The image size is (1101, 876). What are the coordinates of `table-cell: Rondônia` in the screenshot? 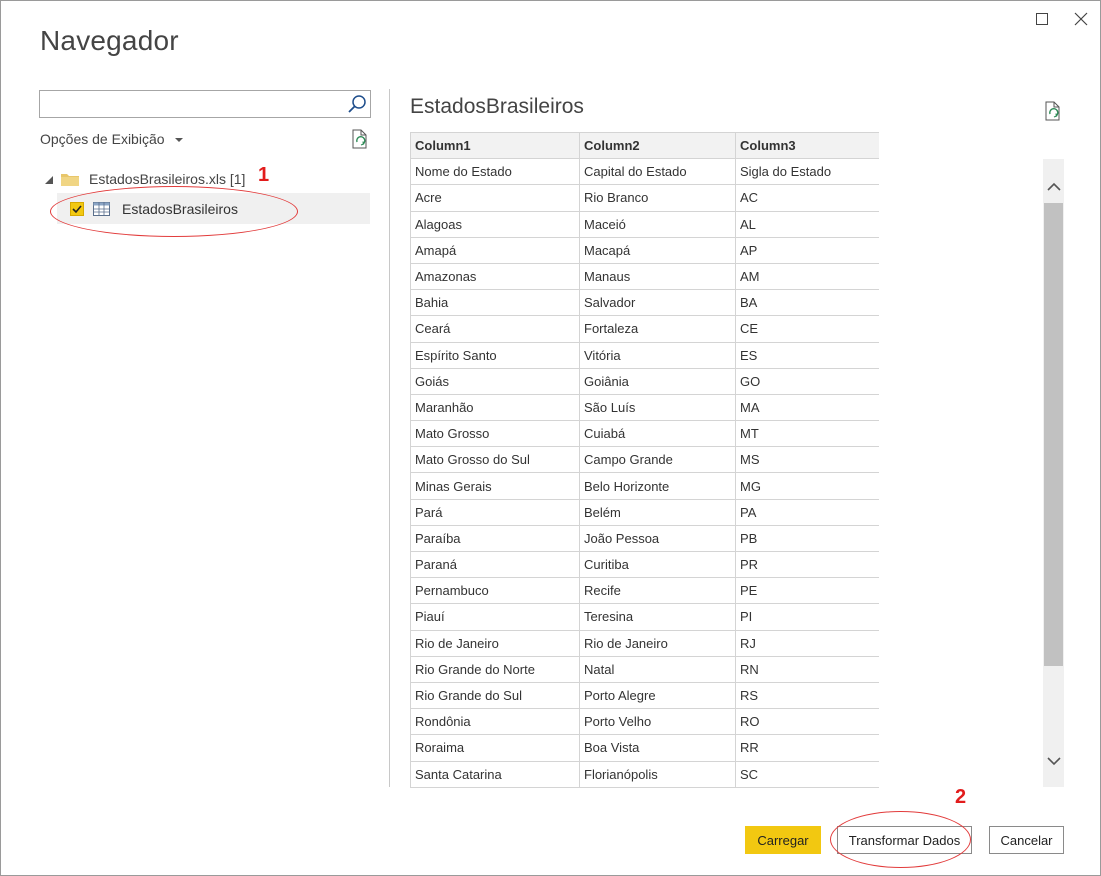 It's located at (495, 722).